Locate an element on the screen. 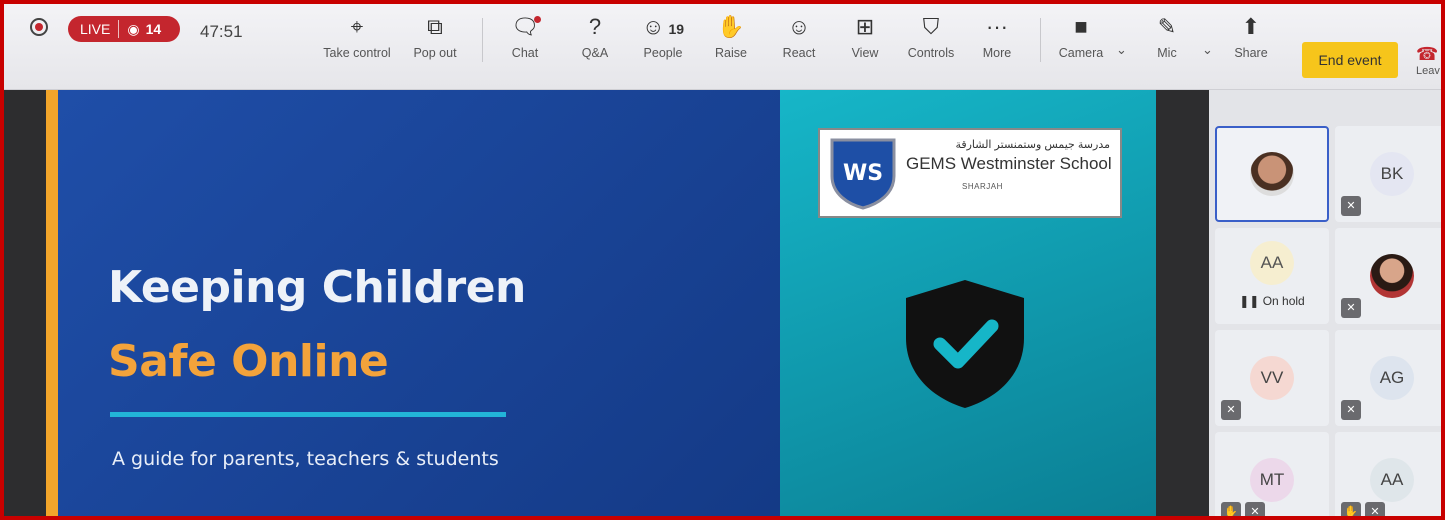 The image size is (1445, 520). participant-tile: AA ✋ ✕ is located at coordinates (1388, 474).